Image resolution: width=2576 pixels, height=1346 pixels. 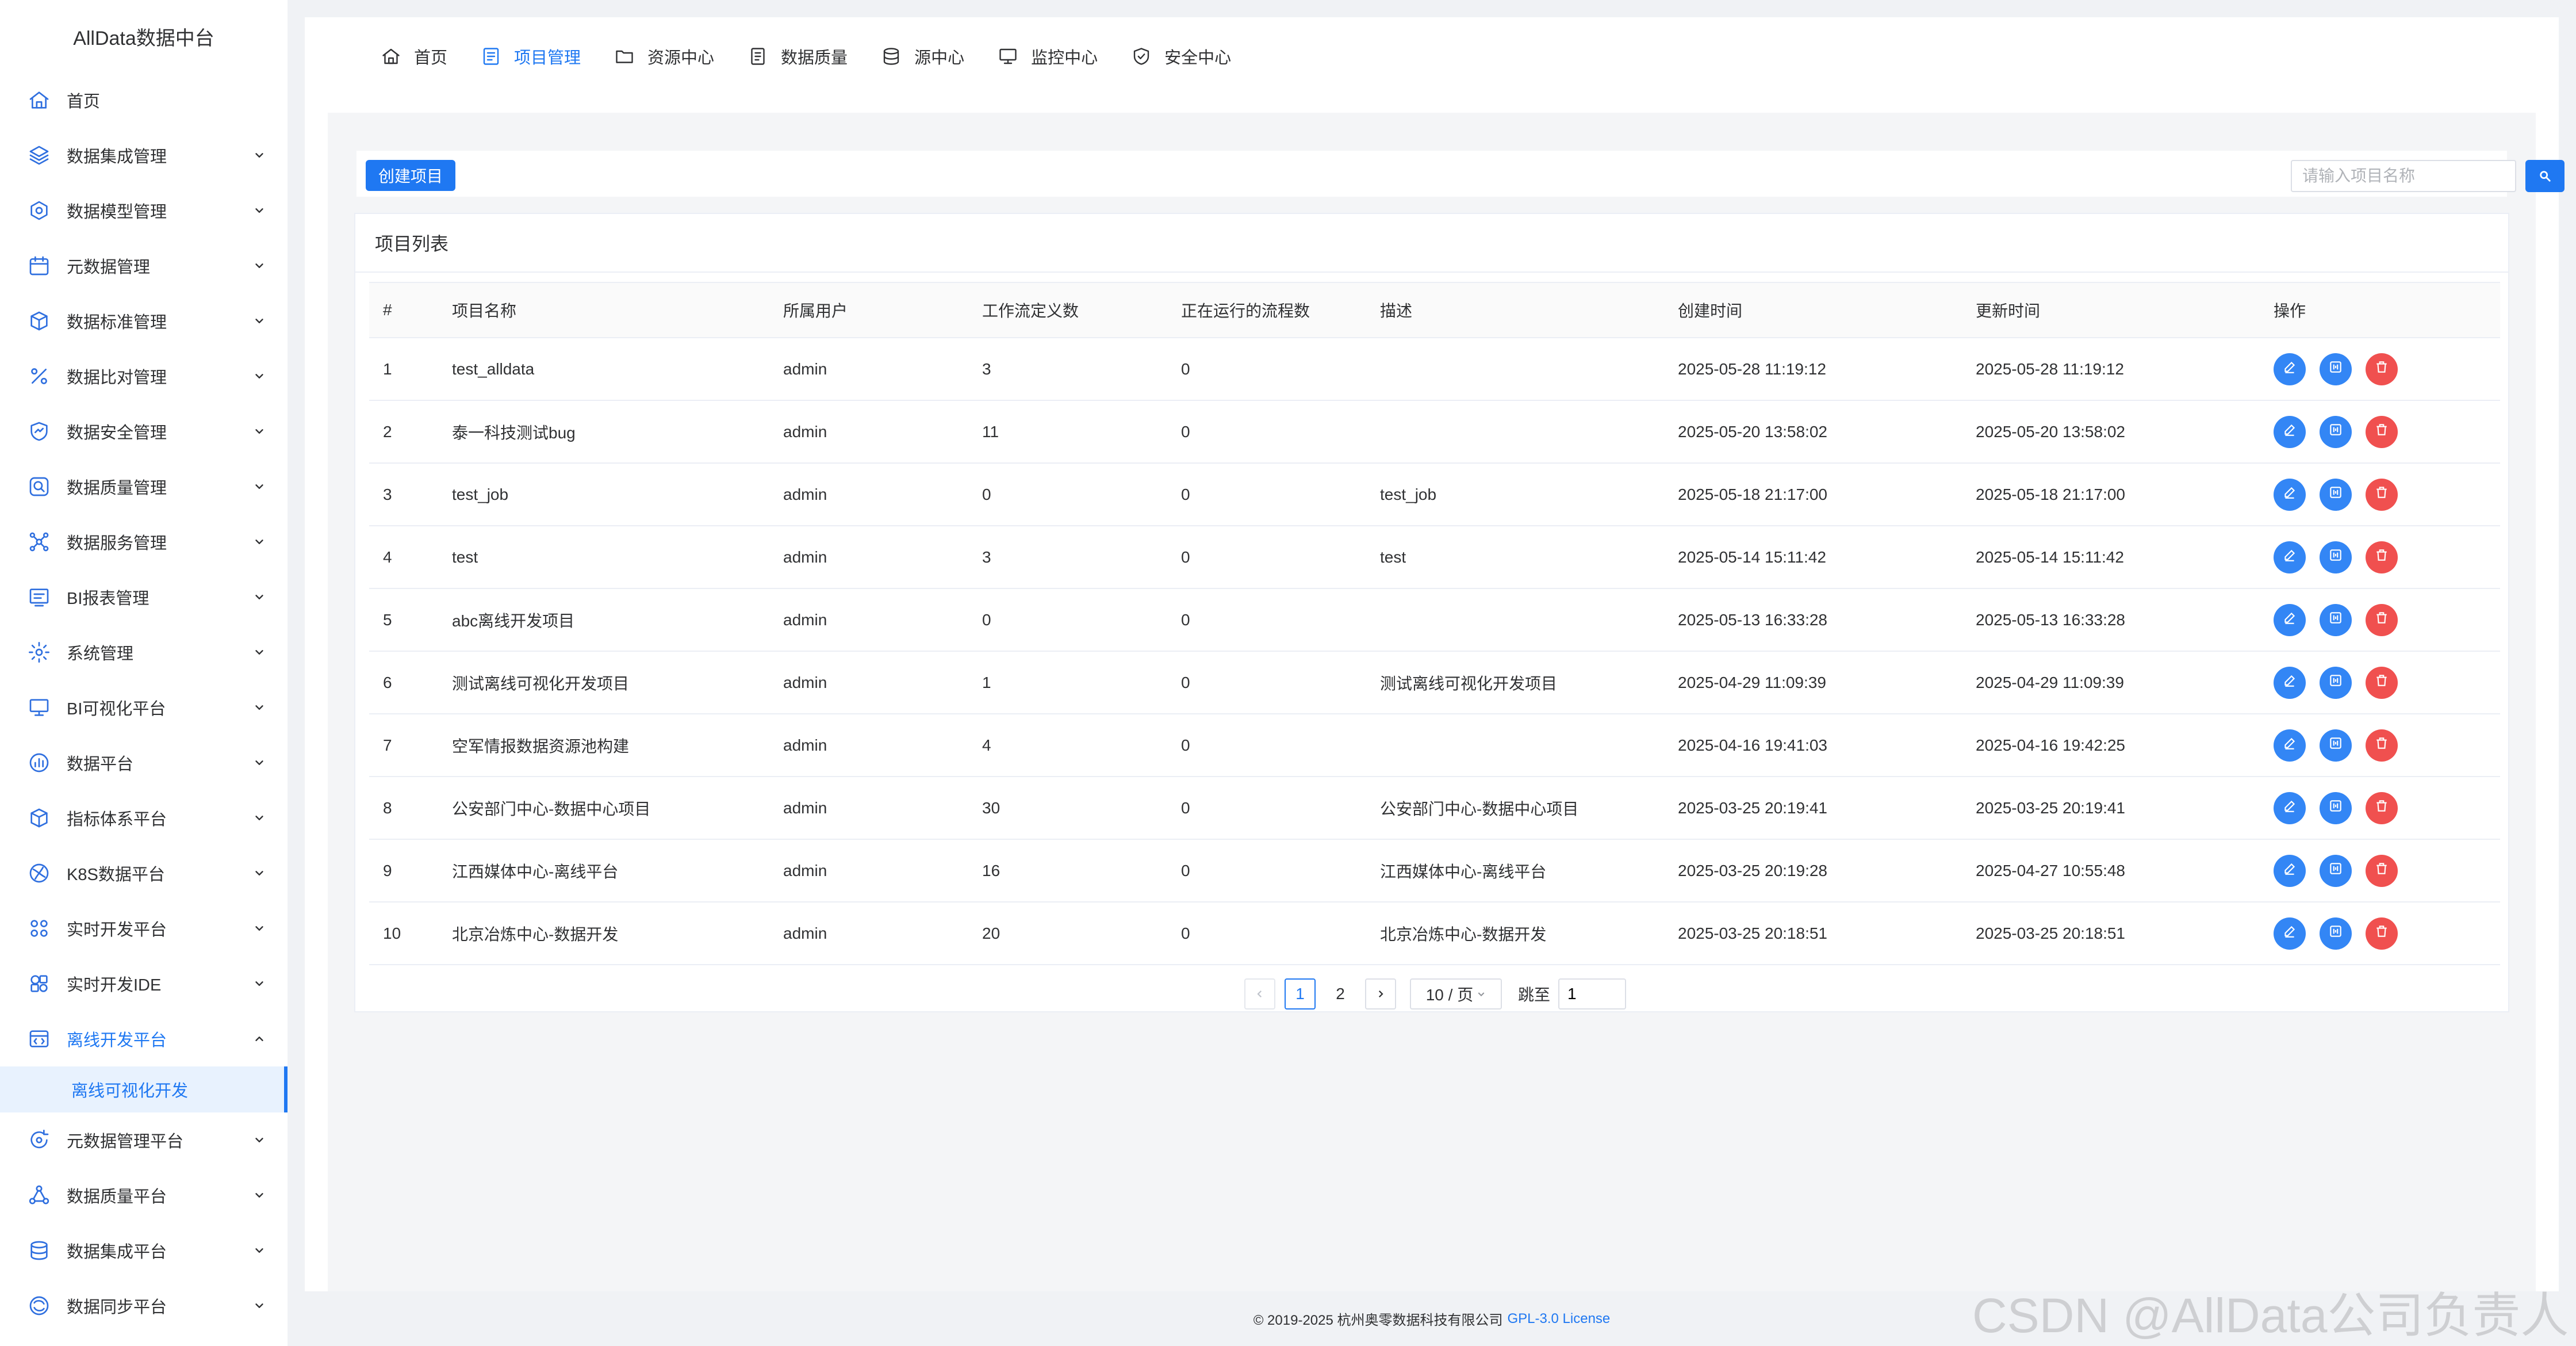 I want to click on sidebar-item-14: K8S数据平台, so click(x=144, y=873).